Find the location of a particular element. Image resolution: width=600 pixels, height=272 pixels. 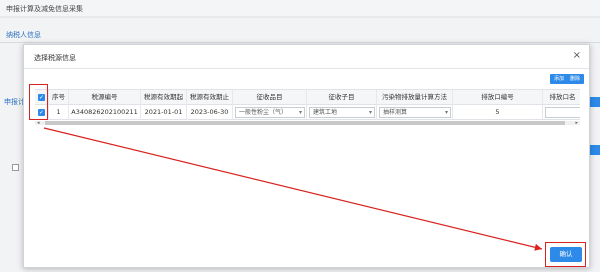

header-outlet-name: 排放口名 is located at coordinates (561, 97).